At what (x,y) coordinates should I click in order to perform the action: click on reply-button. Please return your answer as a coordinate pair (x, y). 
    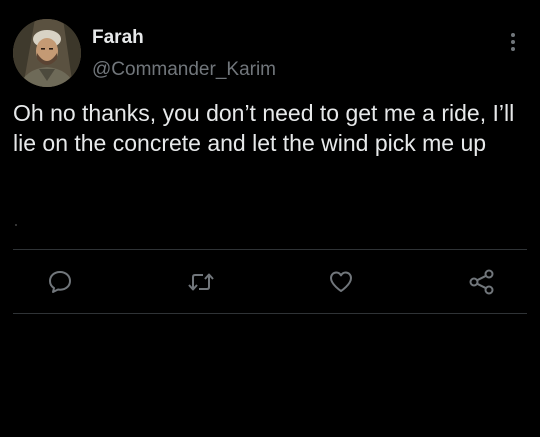
    Looking at the image, I should click on (60, 284).